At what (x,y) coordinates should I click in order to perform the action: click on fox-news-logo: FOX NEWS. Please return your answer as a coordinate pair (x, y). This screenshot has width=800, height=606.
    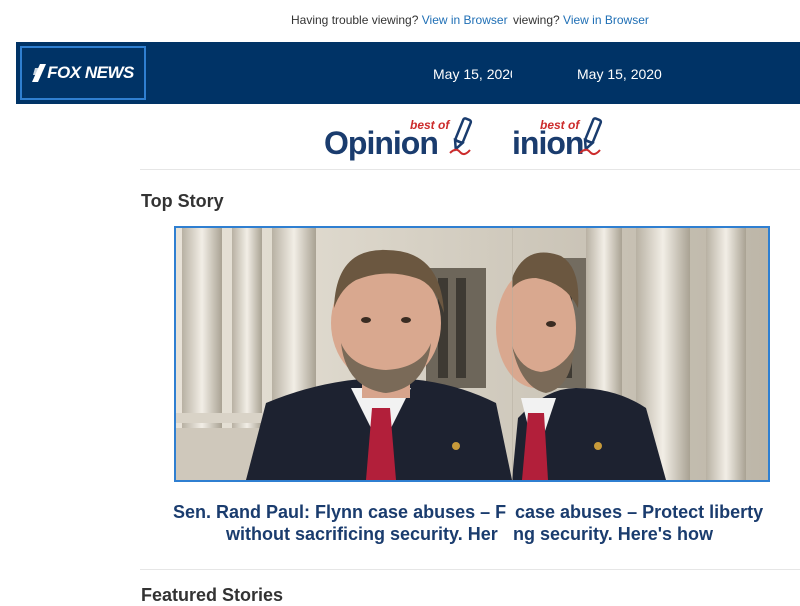
    Looking at the image, I should click on (83, 73).